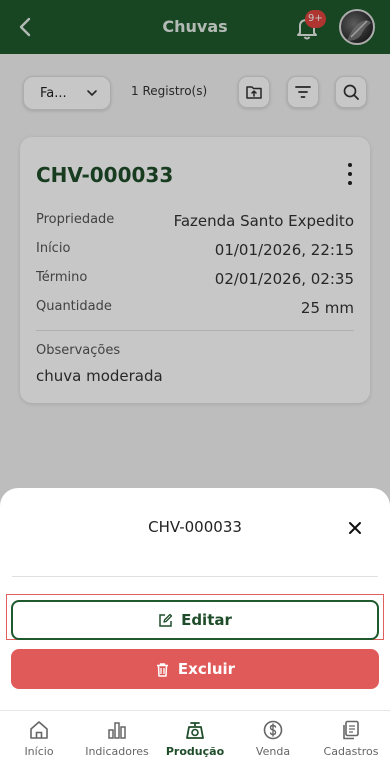  What do you see at coordinates (273, 730) in the screenshot?
I see `dollar-icon` at bounding box center [273, 730].